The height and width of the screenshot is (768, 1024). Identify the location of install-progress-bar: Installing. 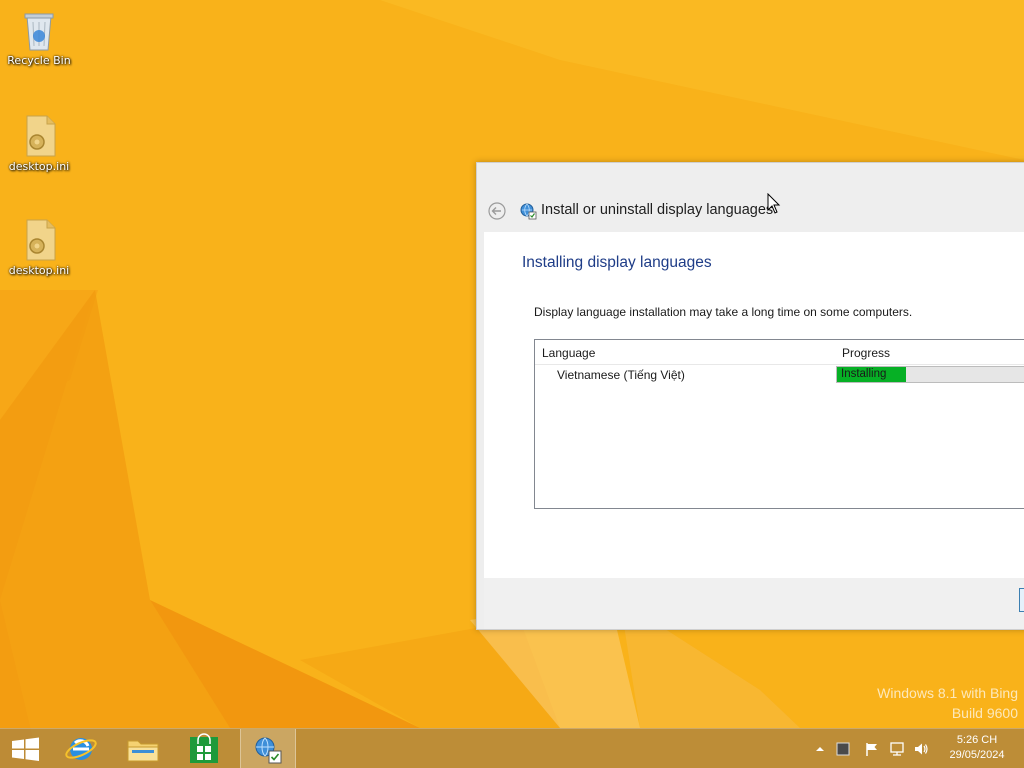
(930, 374).